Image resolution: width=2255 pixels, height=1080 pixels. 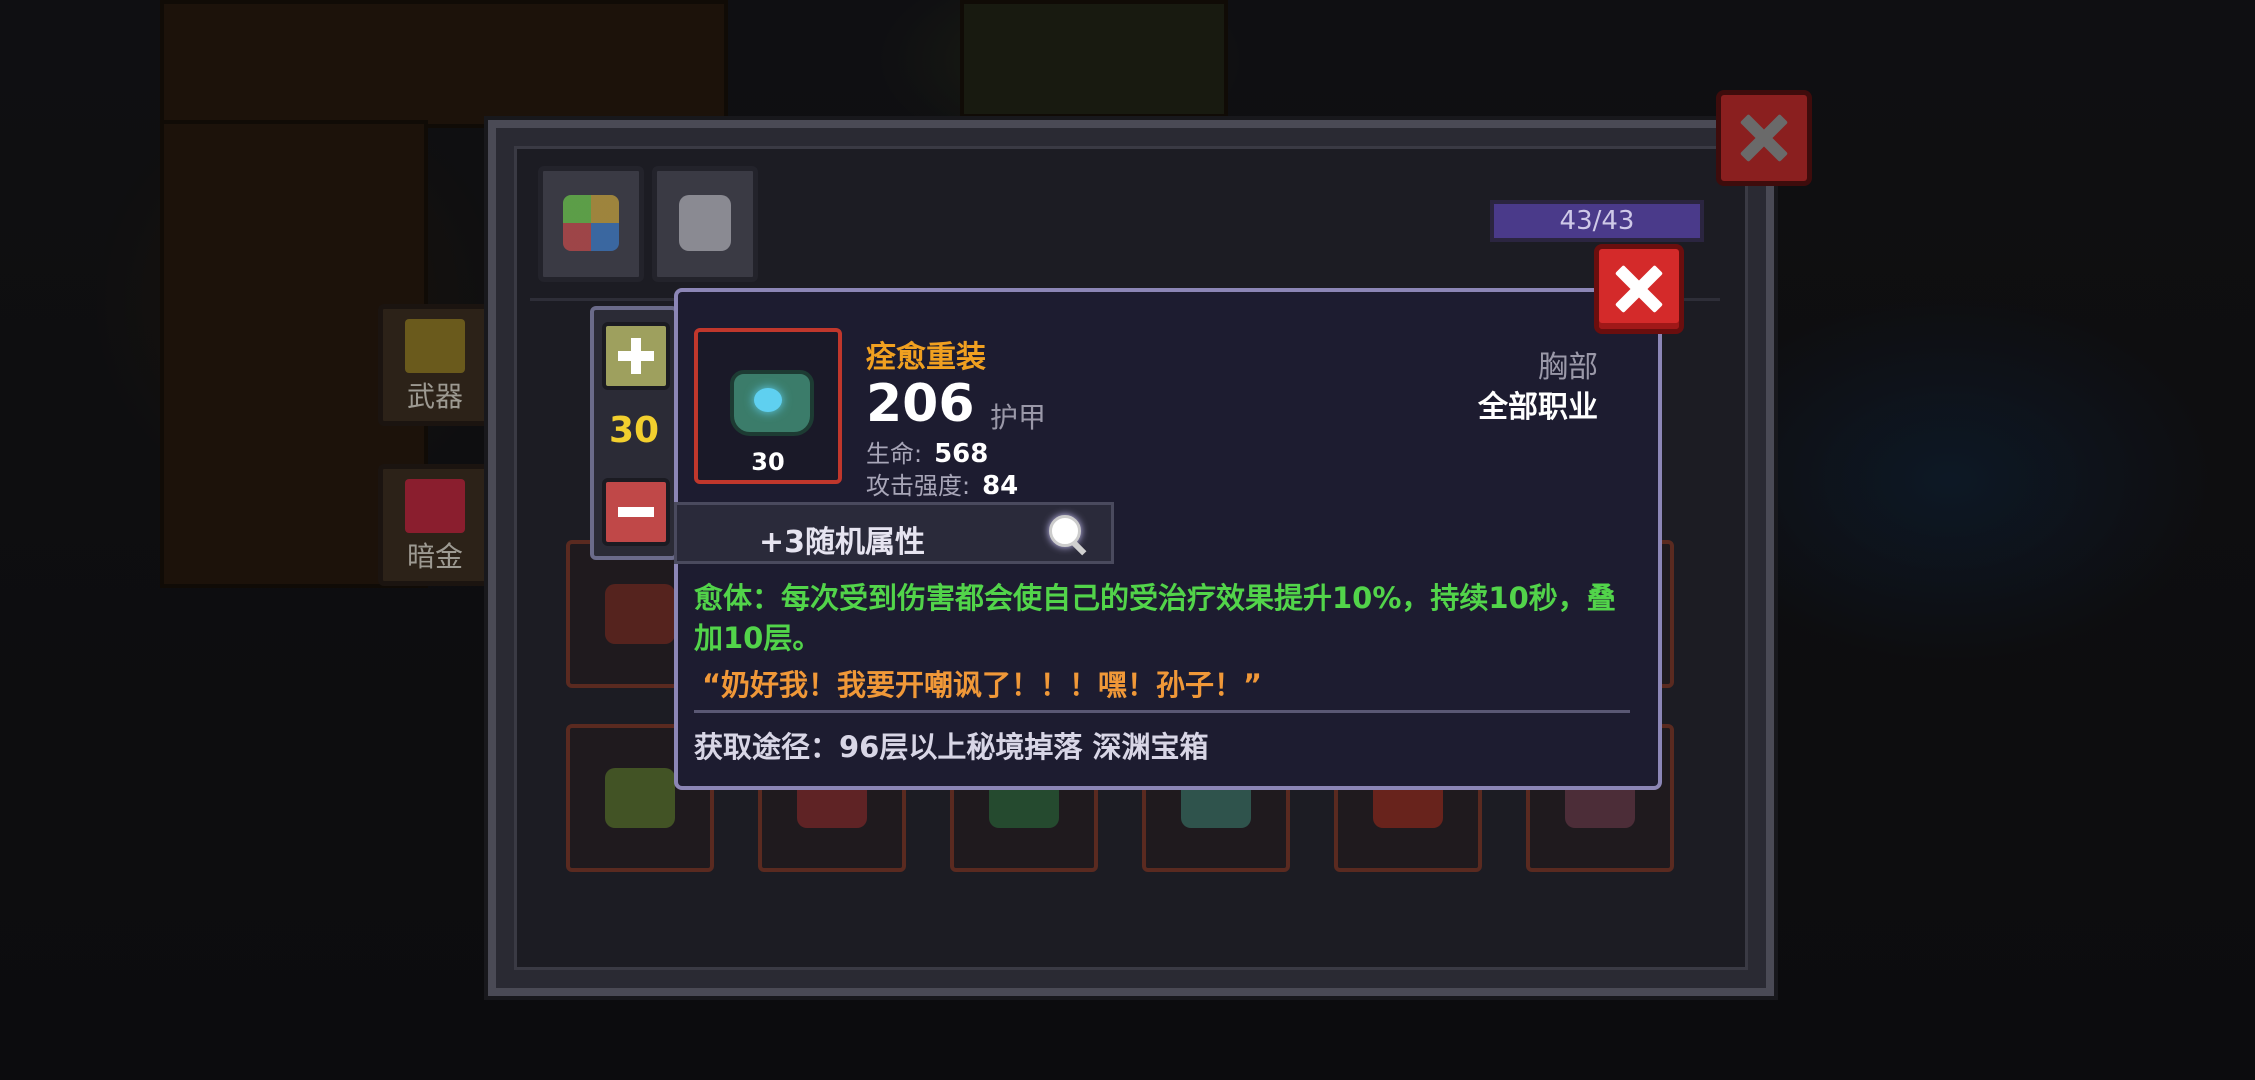 I want to click on tab-dark-gold: 暗金, so click(x=435, y=525).